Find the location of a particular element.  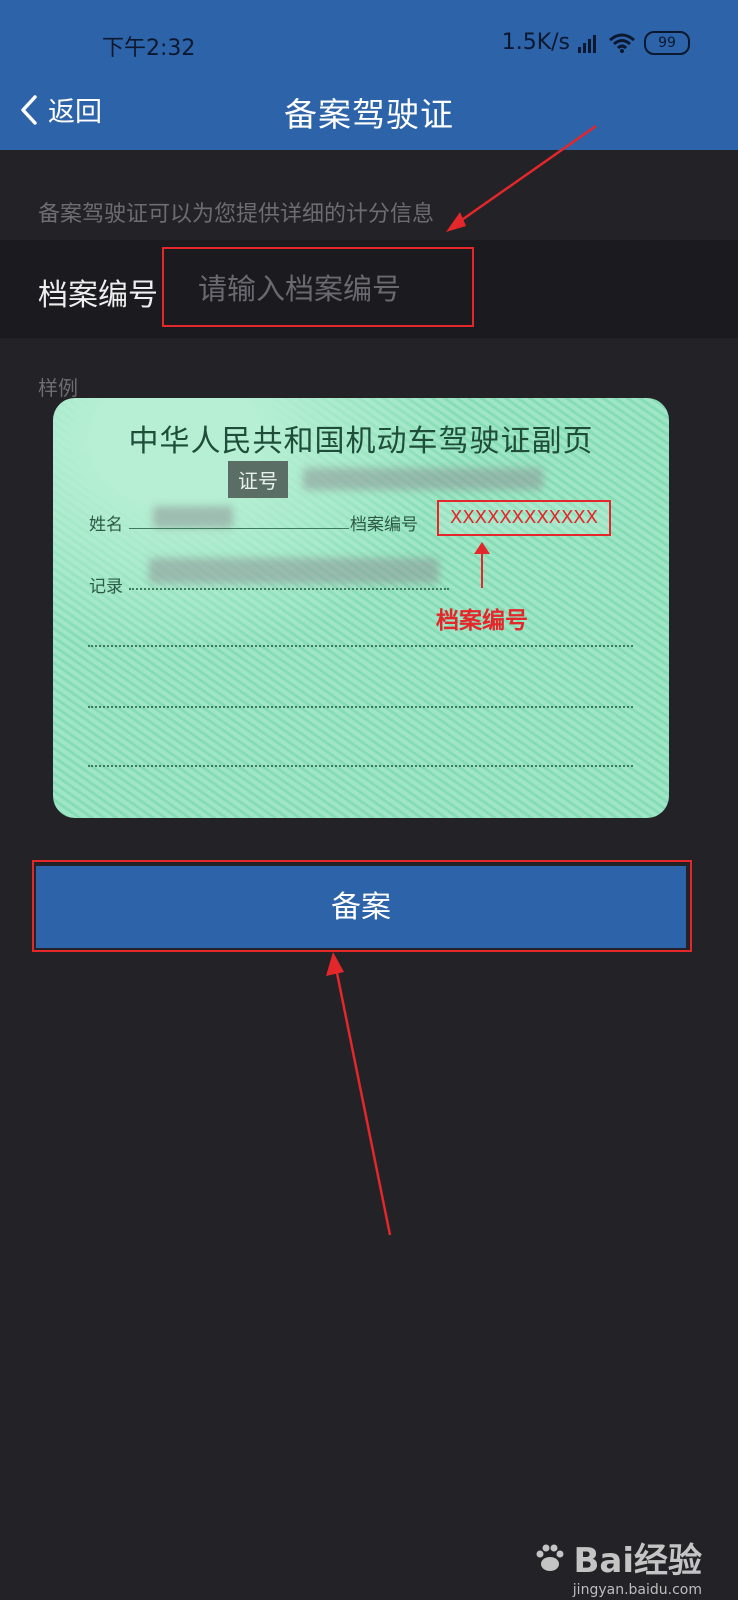

baidu-watermark: Bai经验 jingyan.baidu.com is located at coordinates (617, 1565).